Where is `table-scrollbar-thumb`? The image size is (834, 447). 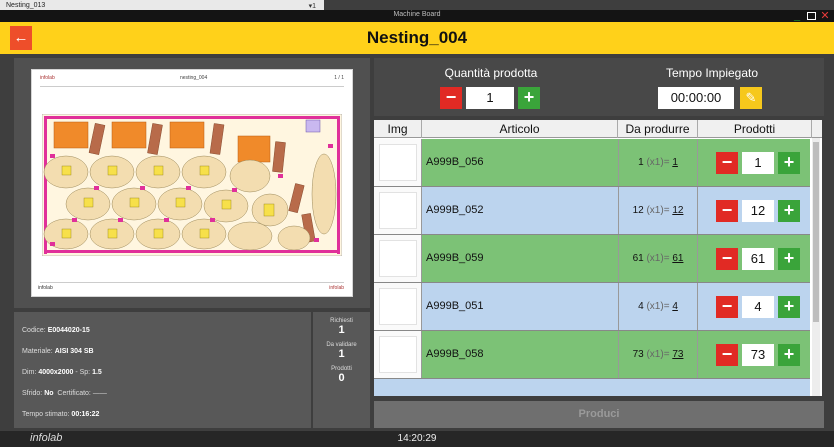
table-scrollbar-thumb is located at coordinates (816, 232).